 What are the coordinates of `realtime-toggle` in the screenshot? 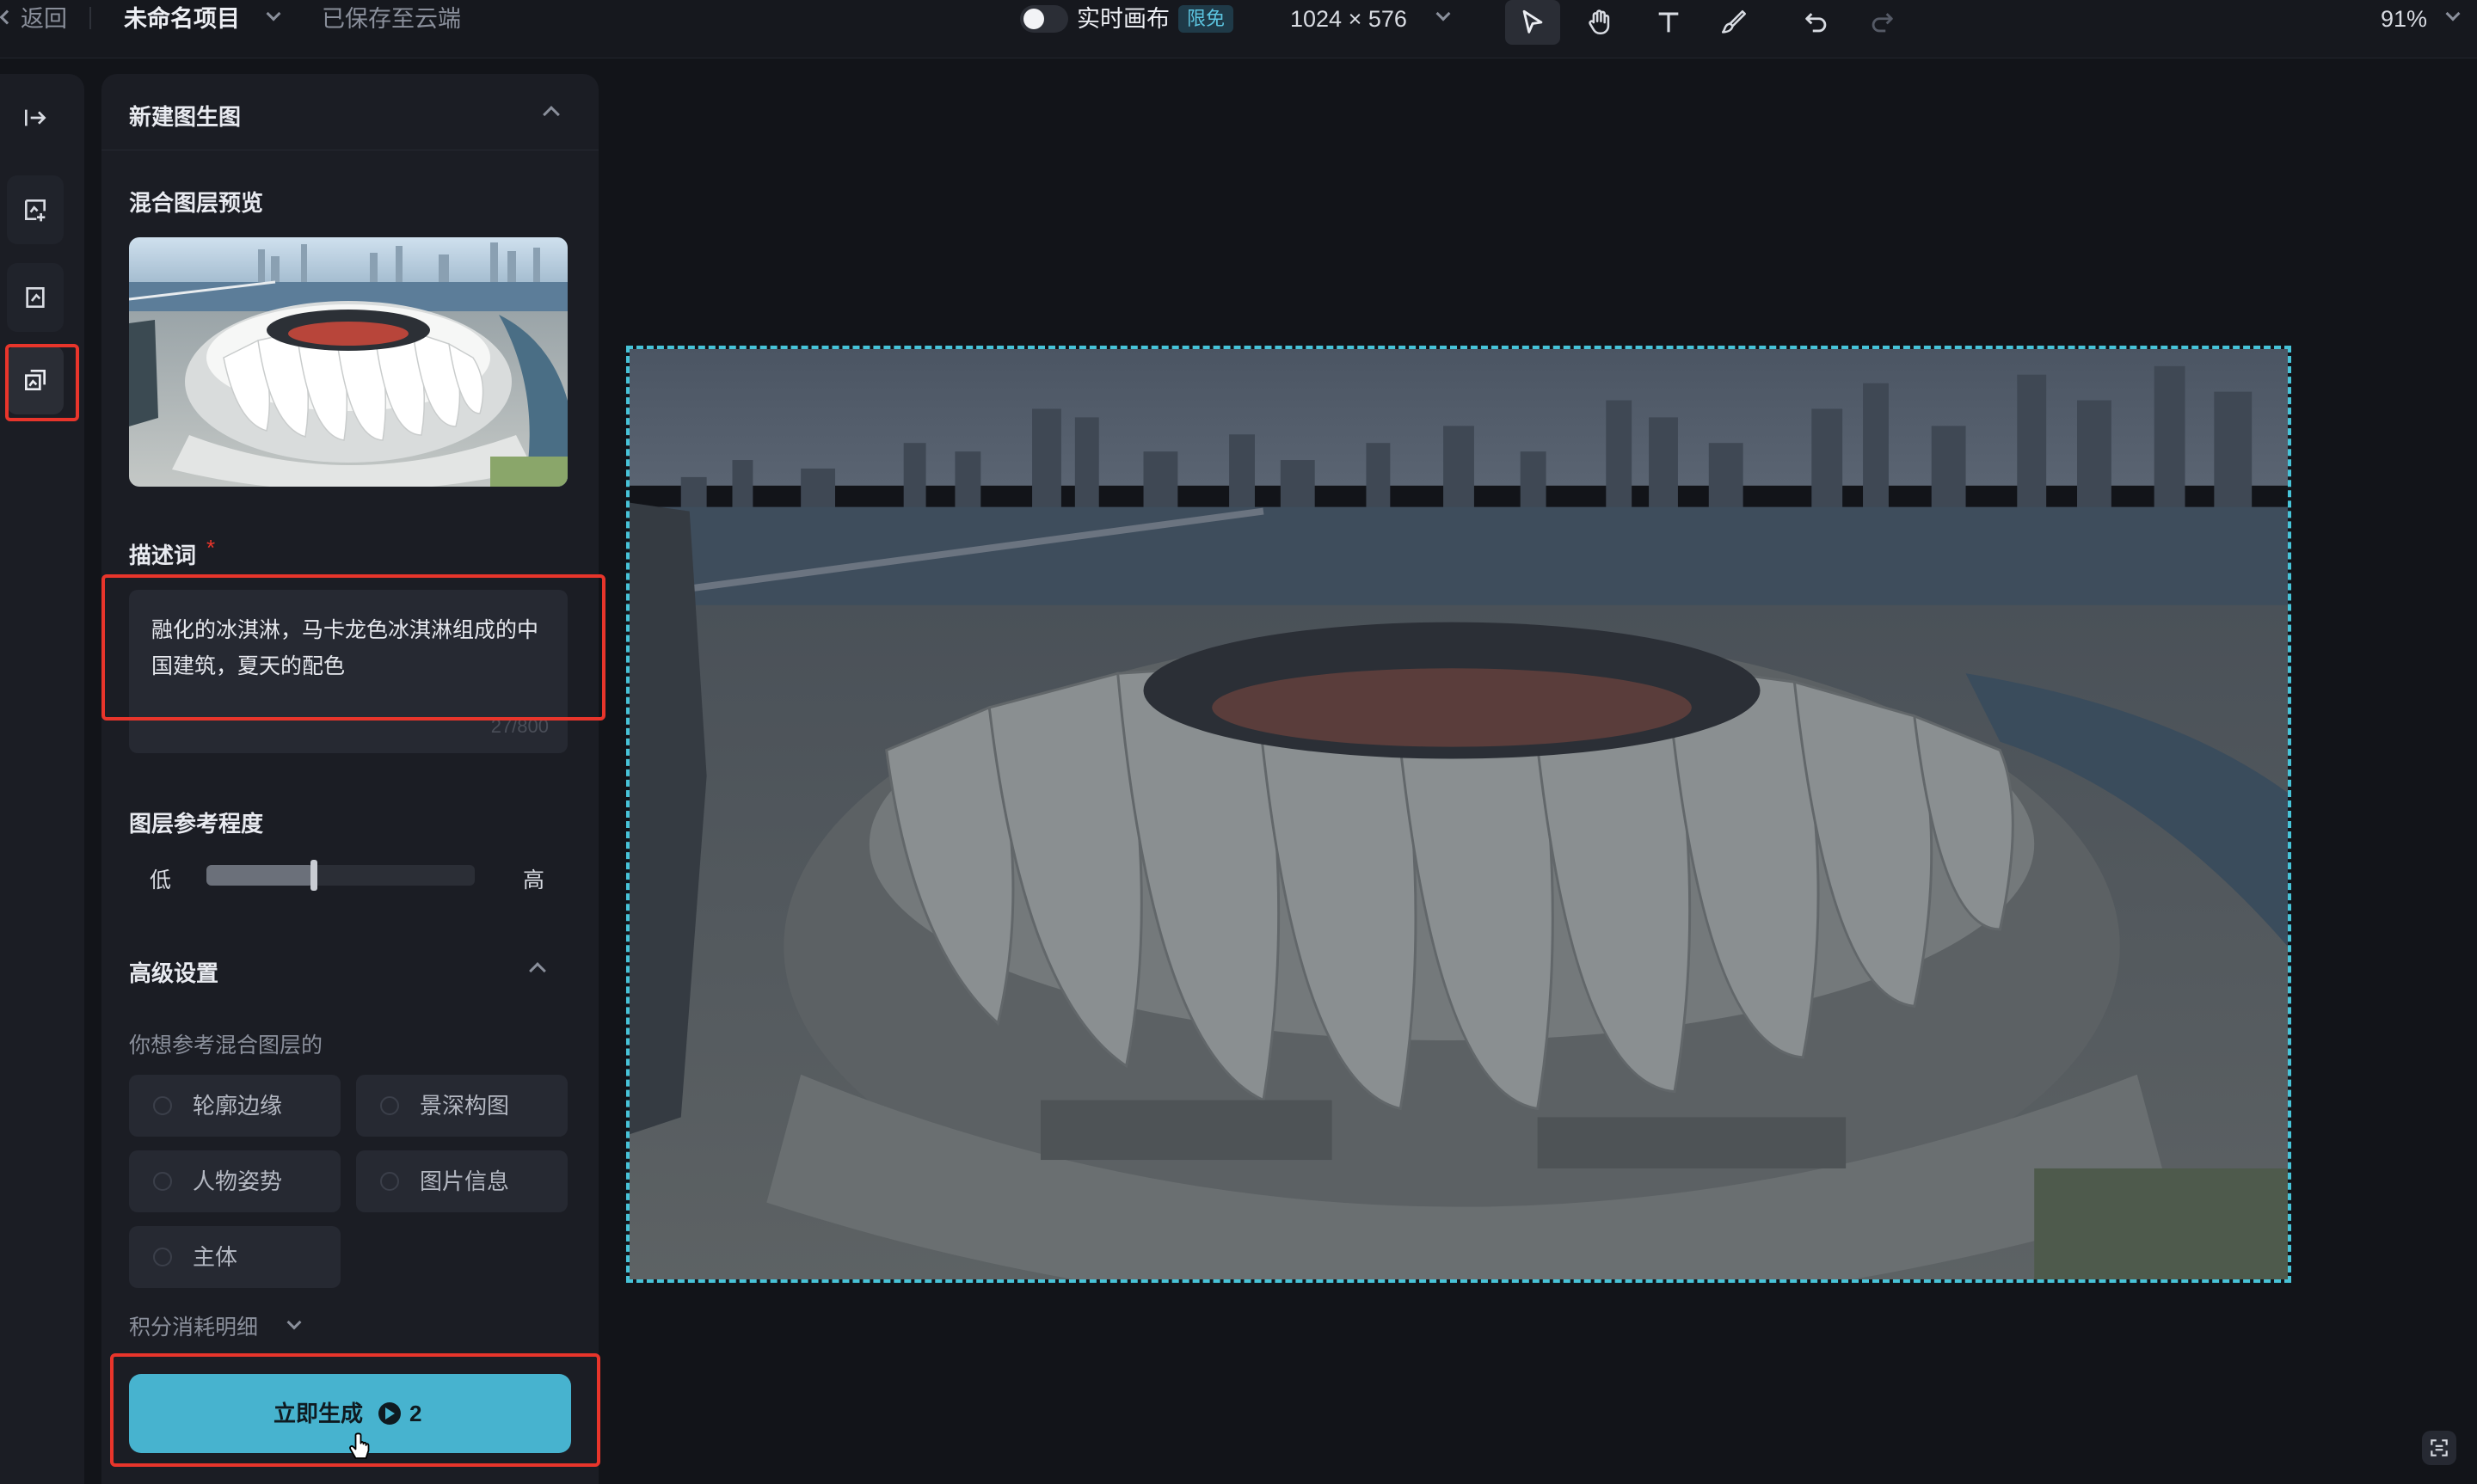 It's located at (1044, 19).